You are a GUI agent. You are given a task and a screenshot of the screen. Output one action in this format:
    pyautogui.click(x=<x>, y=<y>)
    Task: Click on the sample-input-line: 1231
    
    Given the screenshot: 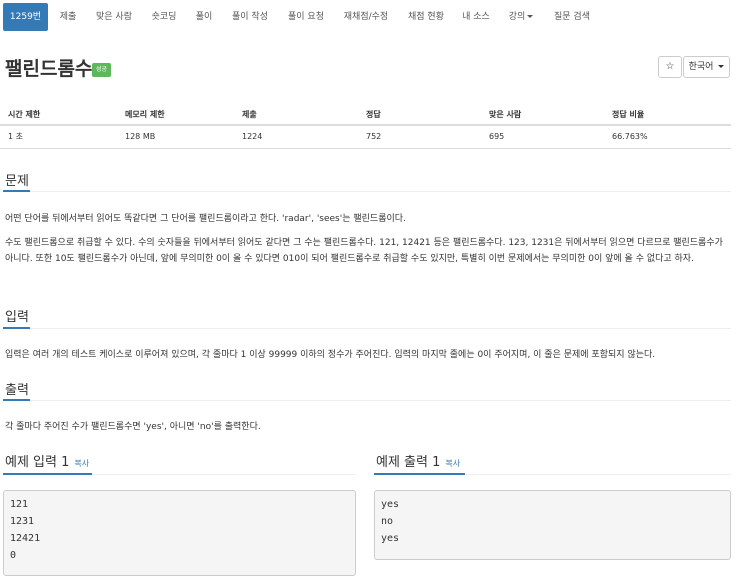 What is the action you would take?
    pyautogui.click(x=22, y=521)
    